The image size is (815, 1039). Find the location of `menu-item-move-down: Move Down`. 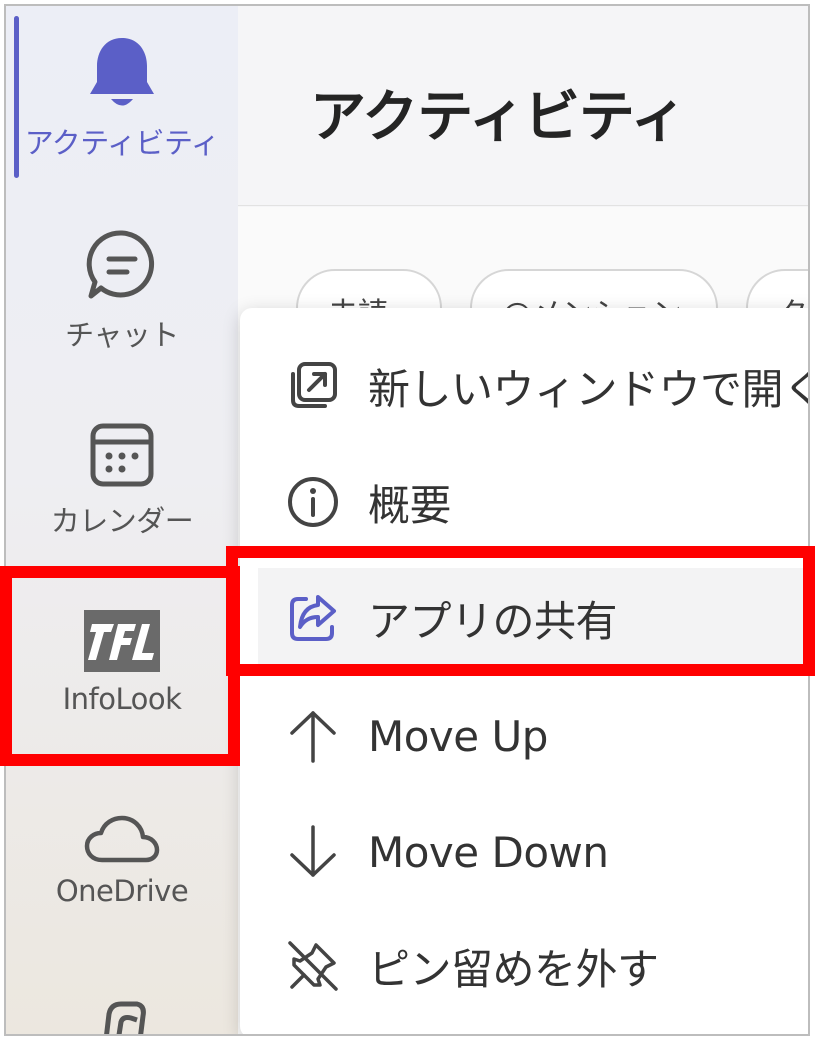

menu-item-move-down: Move Down is located at coordinates (524, 852).